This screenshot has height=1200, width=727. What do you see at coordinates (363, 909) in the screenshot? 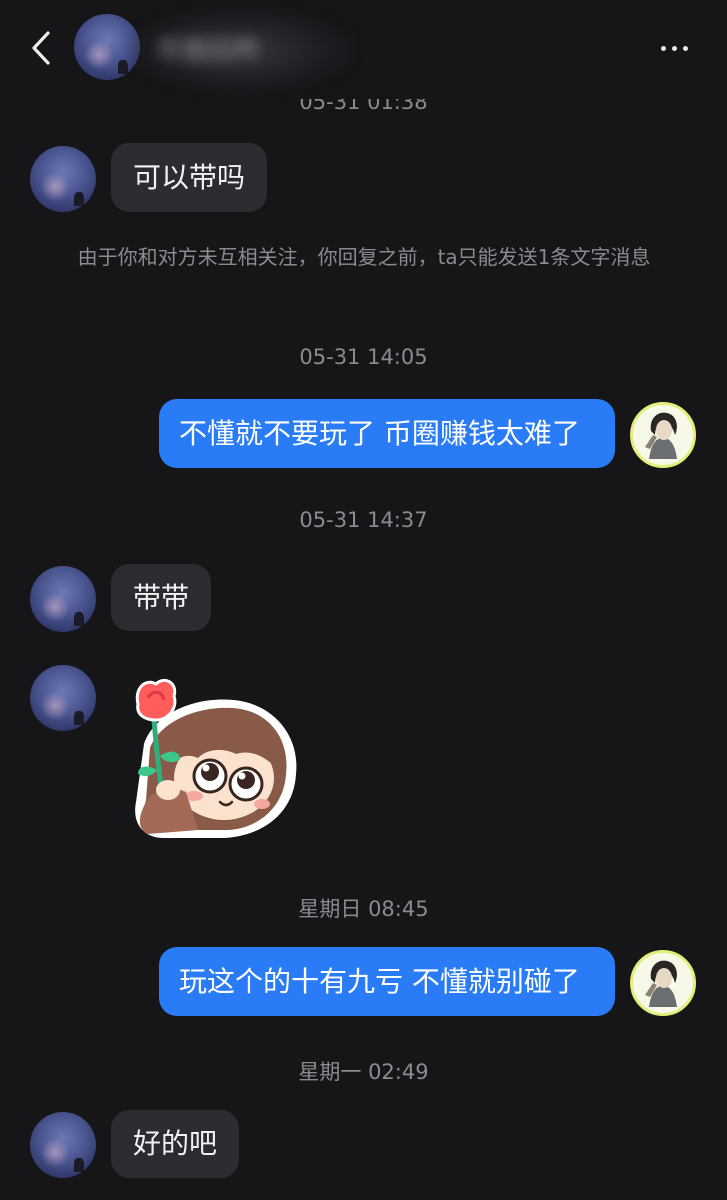
I see `message-timestamp: 星期日 08:45` at bounding box center [363, 909].